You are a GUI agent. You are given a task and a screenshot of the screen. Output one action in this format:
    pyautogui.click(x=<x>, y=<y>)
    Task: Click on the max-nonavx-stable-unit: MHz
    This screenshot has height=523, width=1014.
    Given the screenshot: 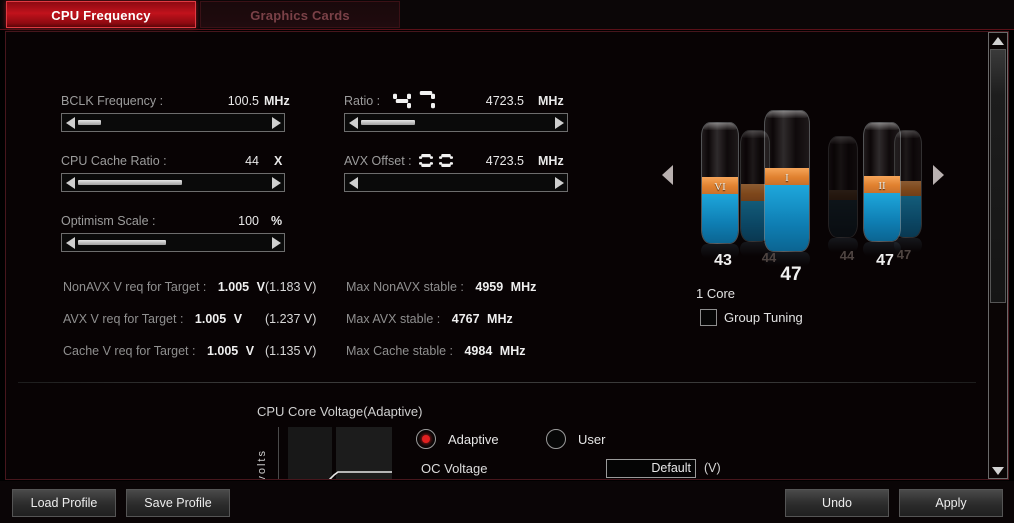 What is the action you would take?
    pyautogui.click(x=523, y=287)
    